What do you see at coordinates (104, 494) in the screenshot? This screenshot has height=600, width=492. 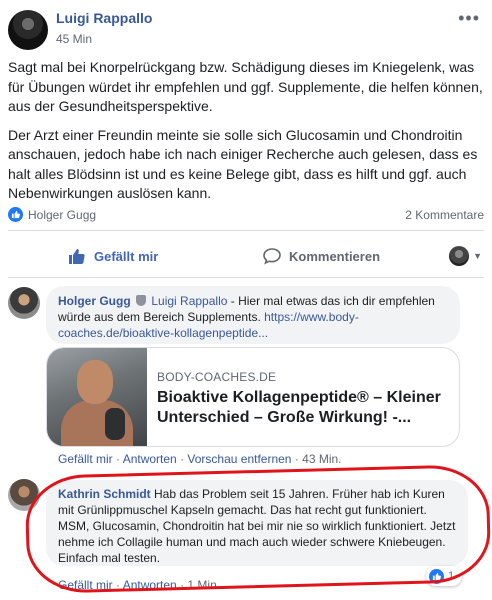 I see `comment-author: Kathrin Schmidt` at bounding box center [104, 494].